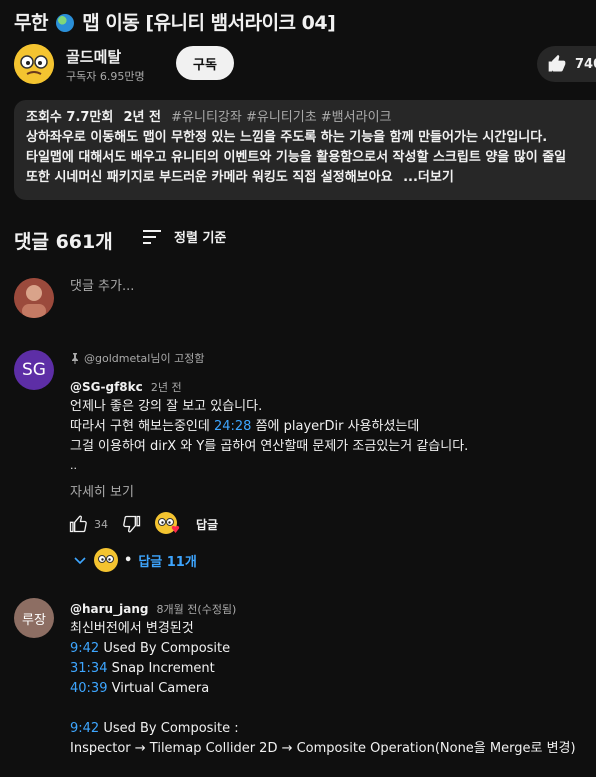 The width and height of the screenshot is (596, 777). What do you see at coordinates (166, 387) in the screenshot?
I see `comment-time: 2년 전` at bounding box center [166, 387].